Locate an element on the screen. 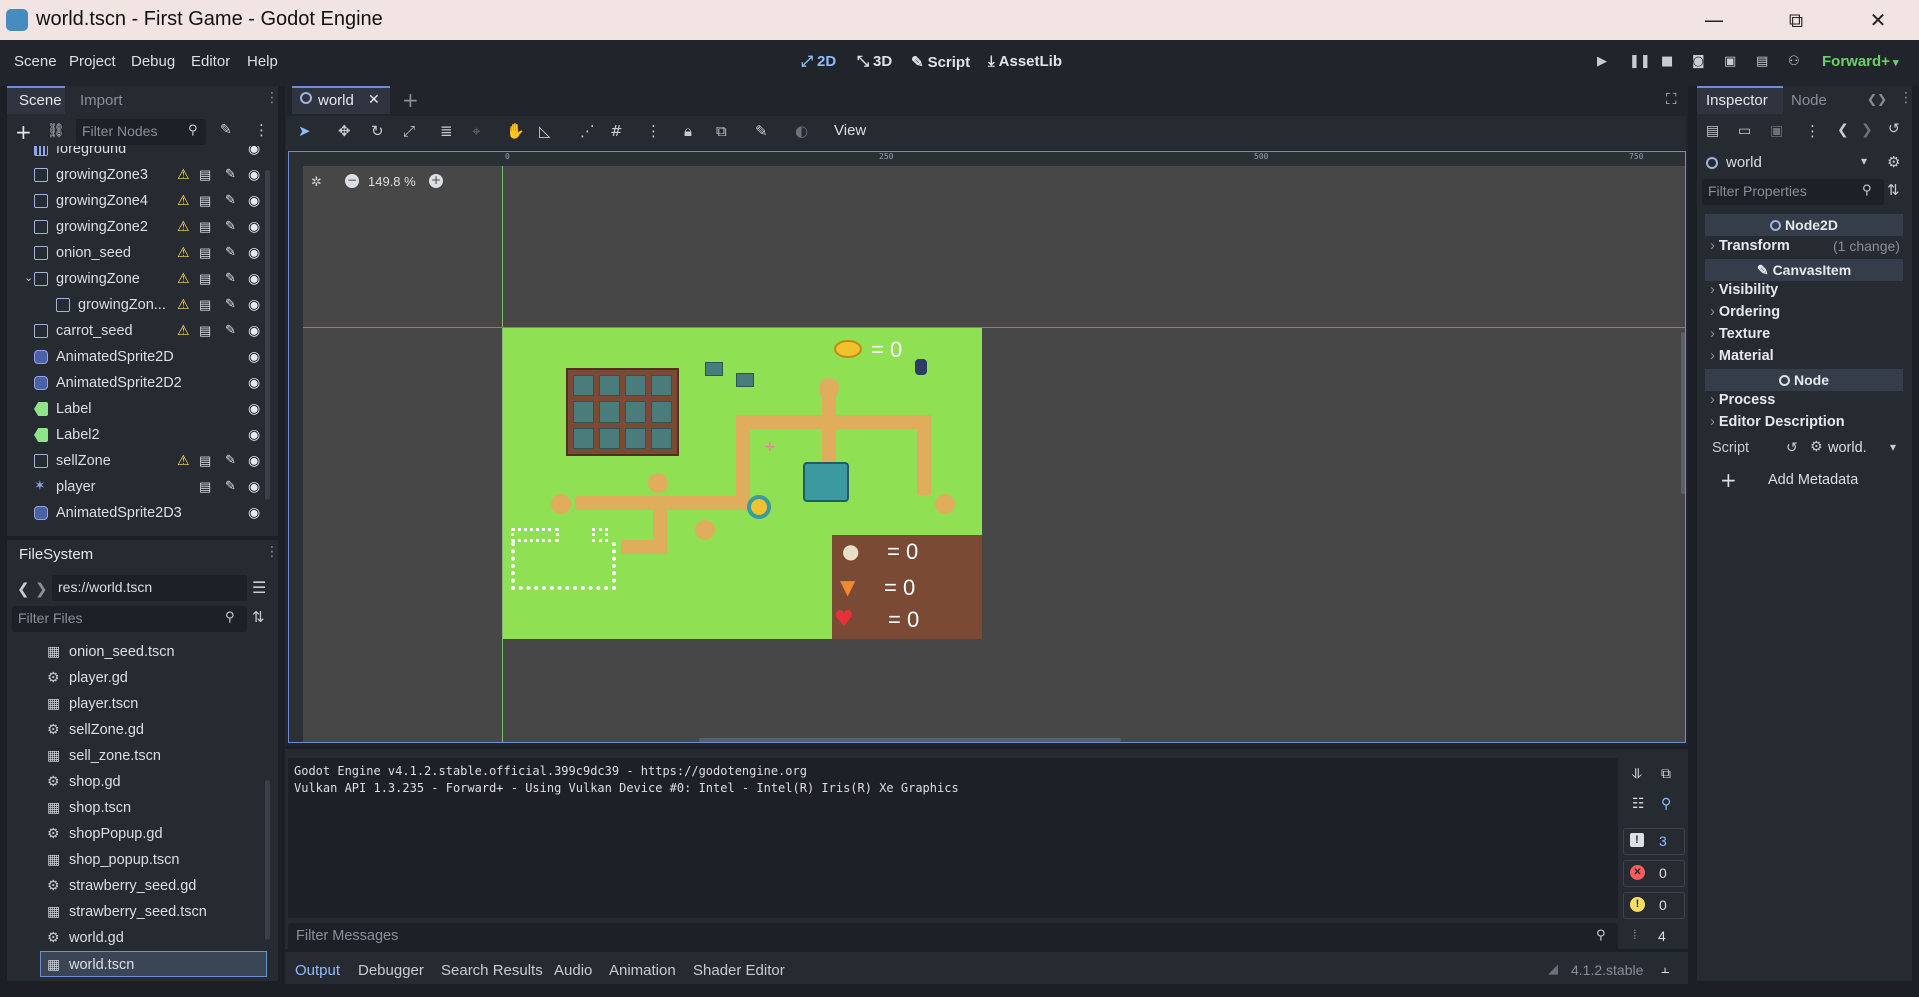 The image size is (1919, 997). close-tab-icon: ✕ is located at coordinates (374, 100).